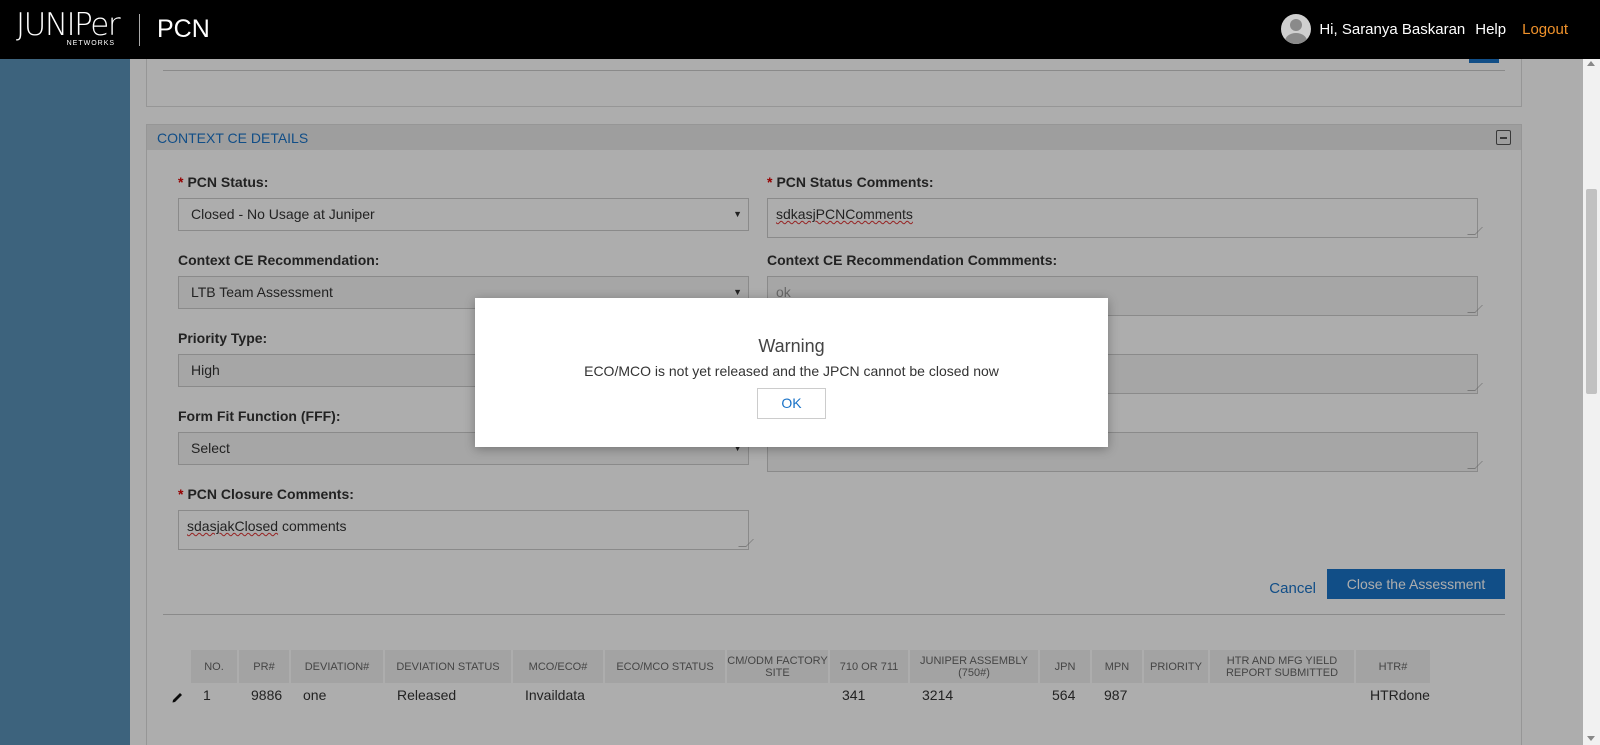 The height and width of the screenshot is (745, 1600). Describe the element at coordinates (791, 403) in the screenshot. I see `ok-button: OK` at that location.